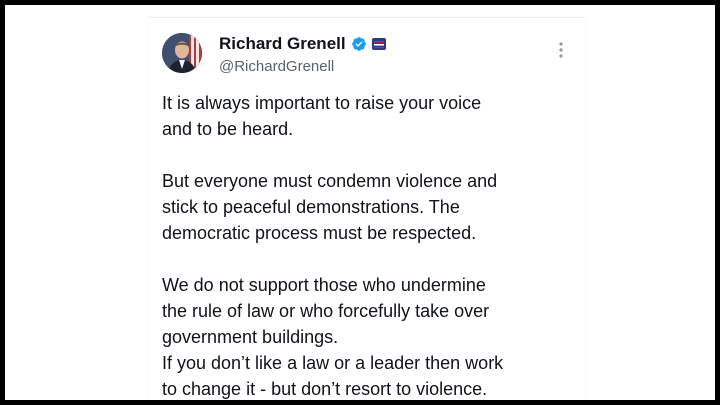 The image size is (720, 405). I want to click on affiliate-flag-icon, so click(378, 44).